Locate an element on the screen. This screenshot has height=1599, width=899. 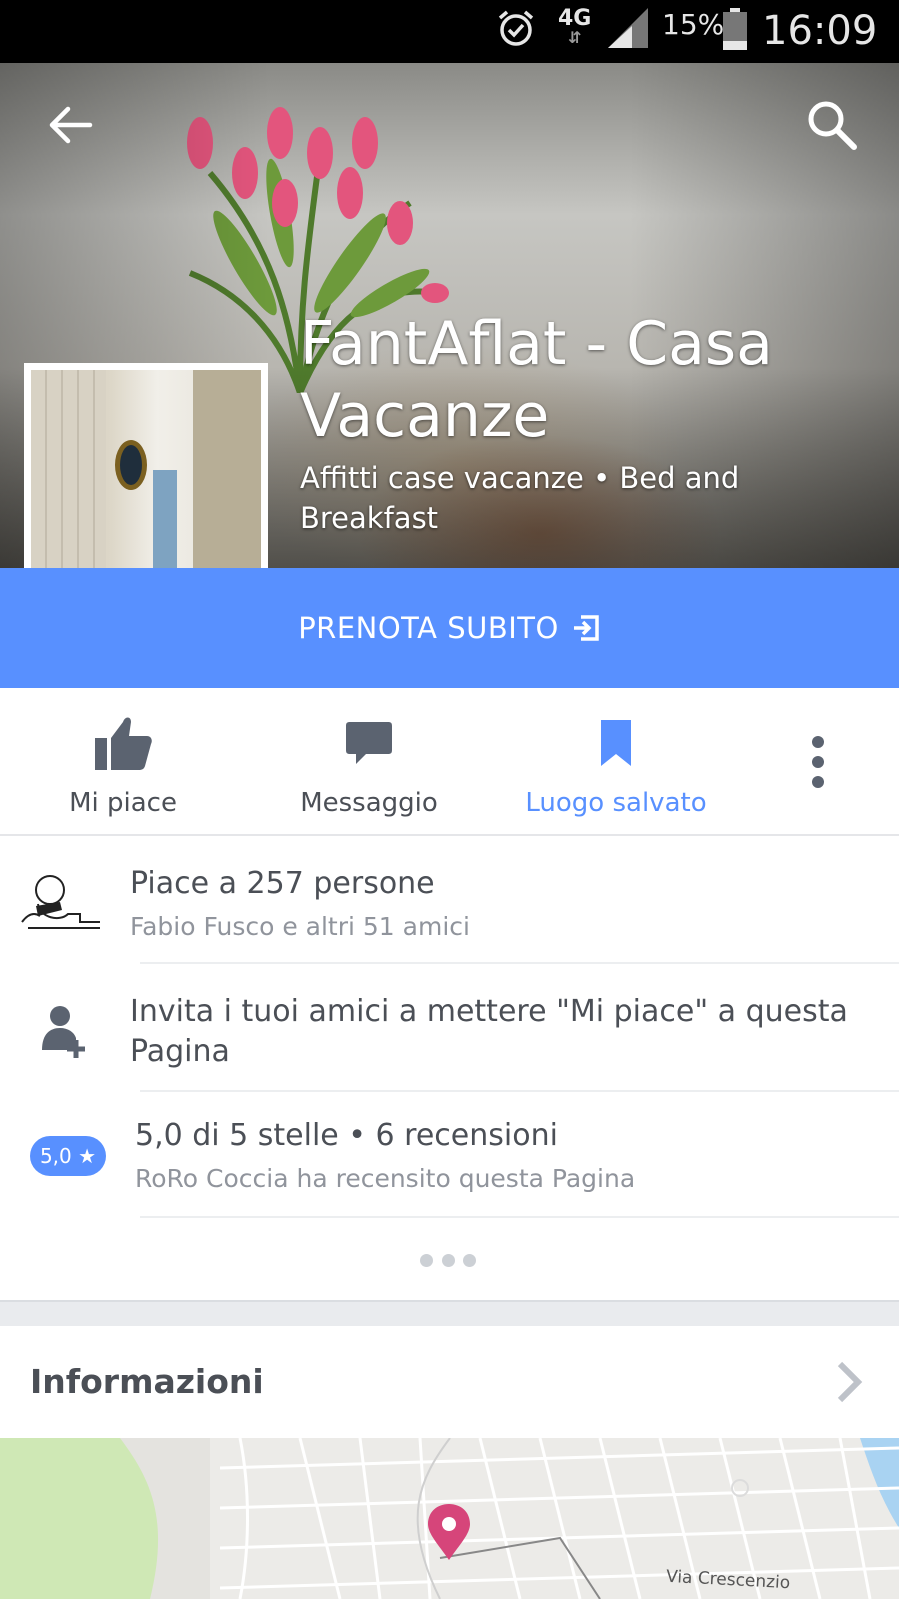
status-bar: 4G ⇵ 15% 16:09 is located at coordinates (449, 31).